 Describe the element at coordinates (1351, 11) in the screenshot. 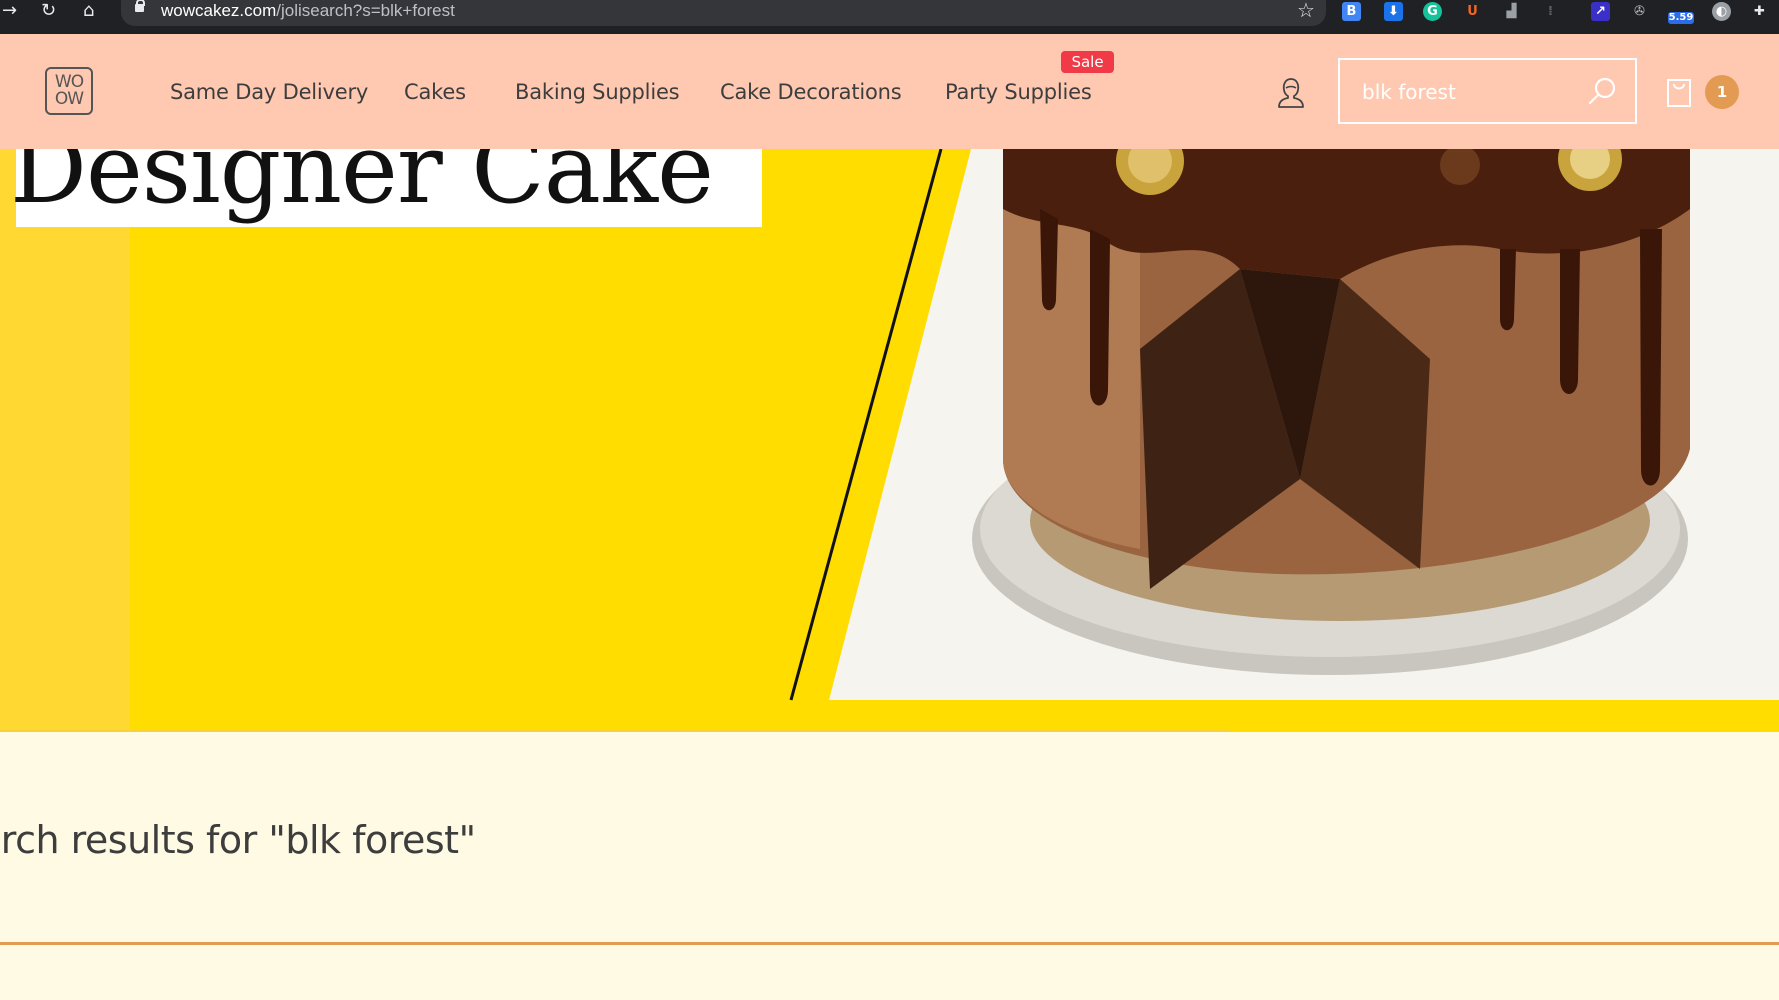

I see `extension-translate-icon: B` at that location.